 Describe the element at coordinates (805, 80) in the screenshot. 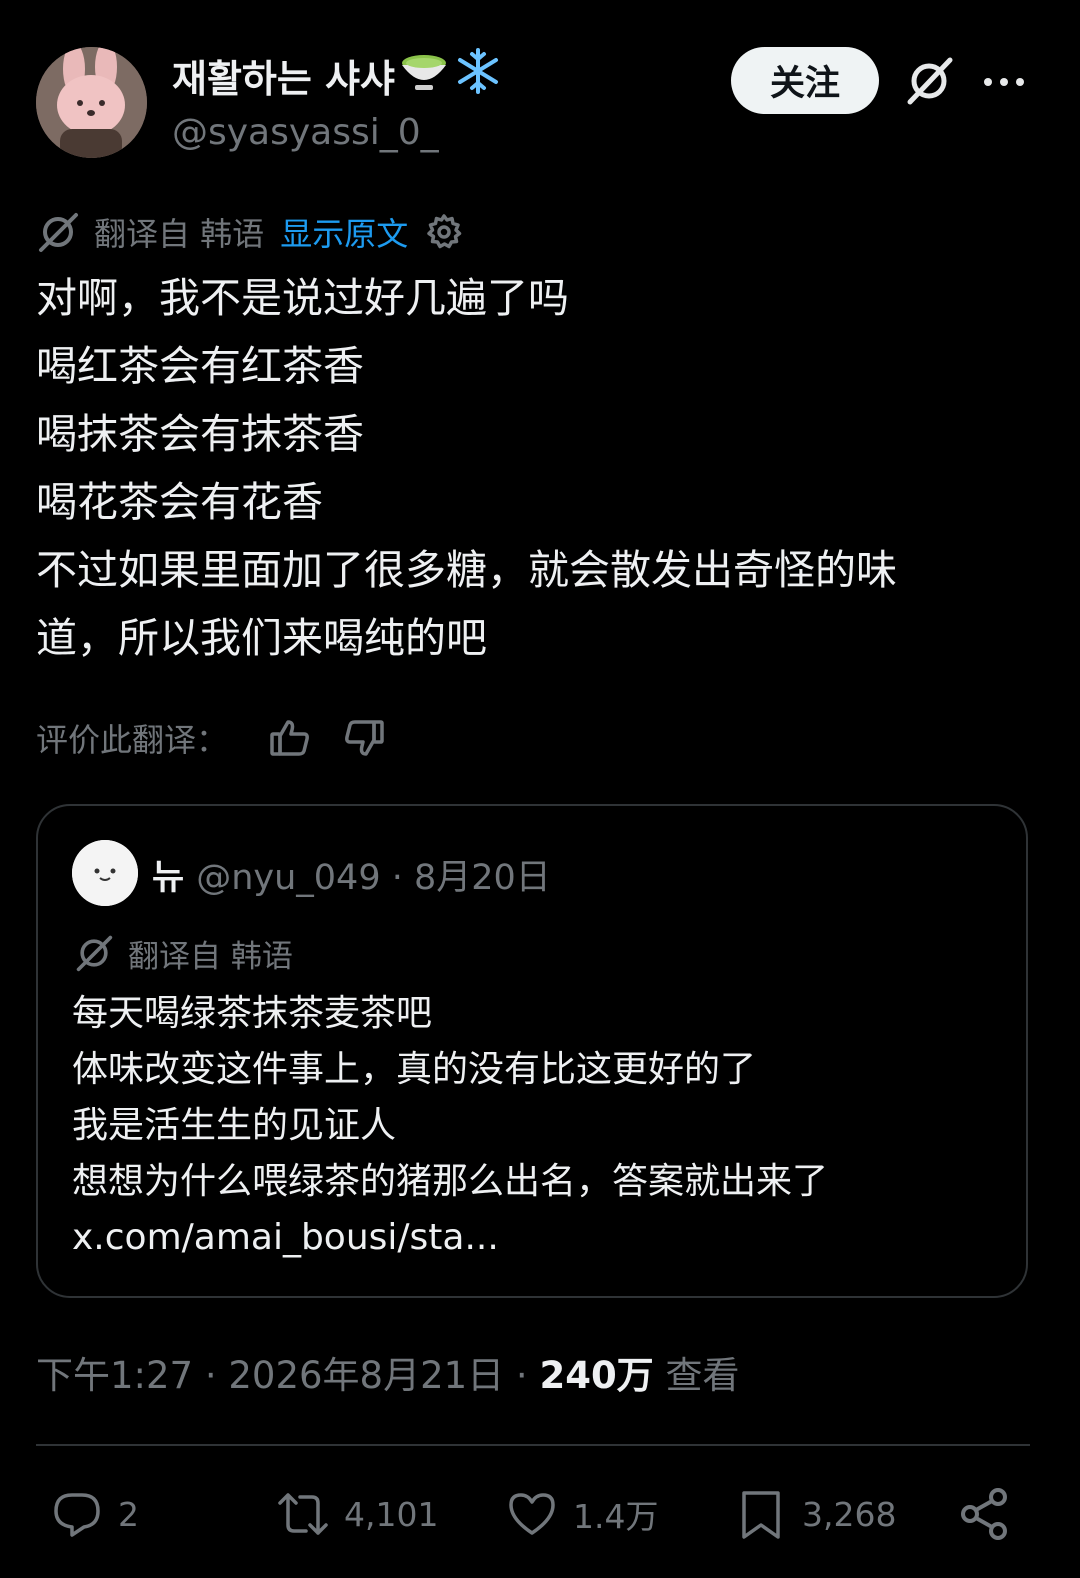

I see `follow-button: 关注` at that location.